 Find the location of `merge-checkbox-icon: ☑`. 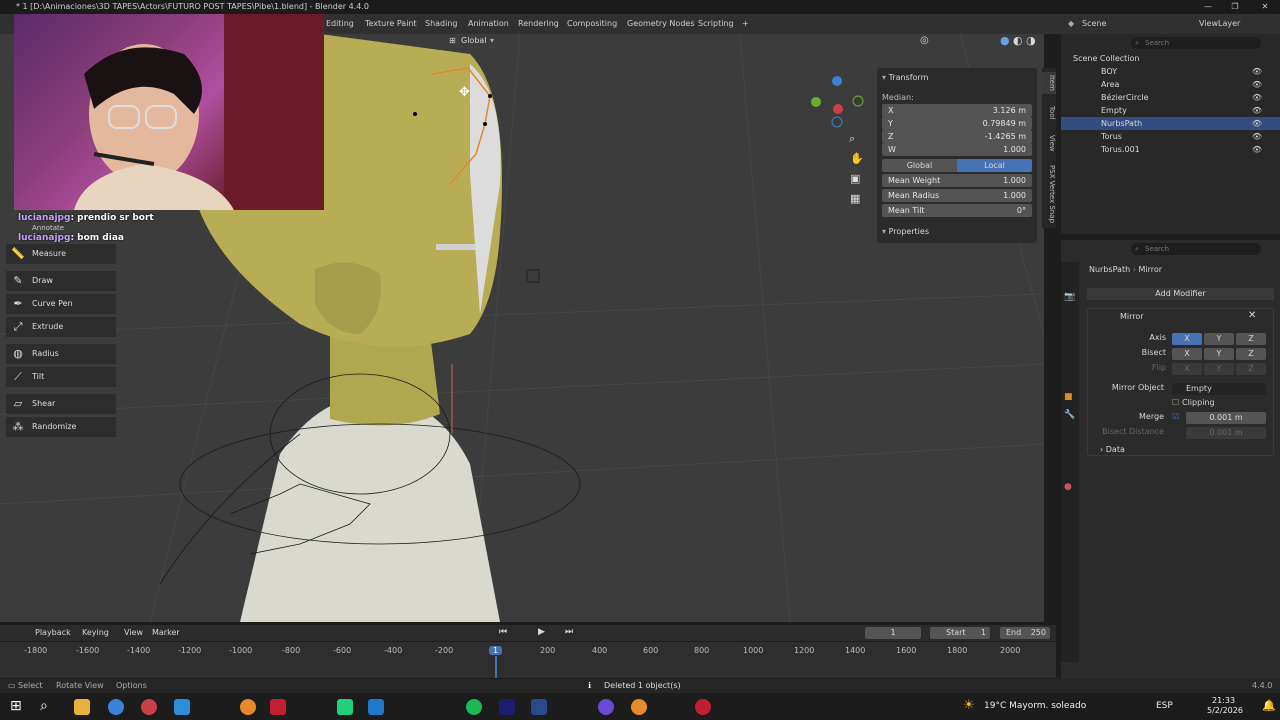

merge-checkbox-icon: ☑ is located at coordinates (1175, 416).